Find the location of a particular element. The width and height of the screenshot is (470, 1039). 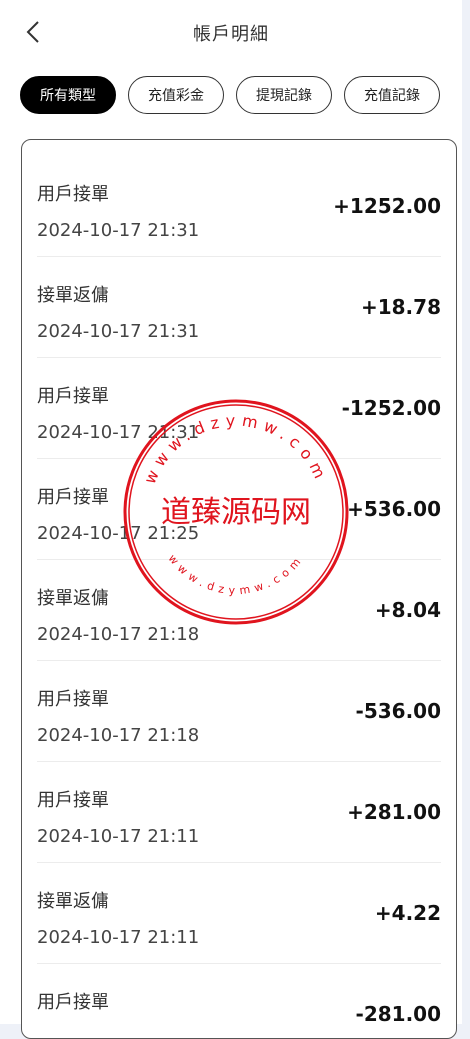

list-item: 接單返傭 2024-10-17 21:18 +8.04 is located at coordinates (239, 610).